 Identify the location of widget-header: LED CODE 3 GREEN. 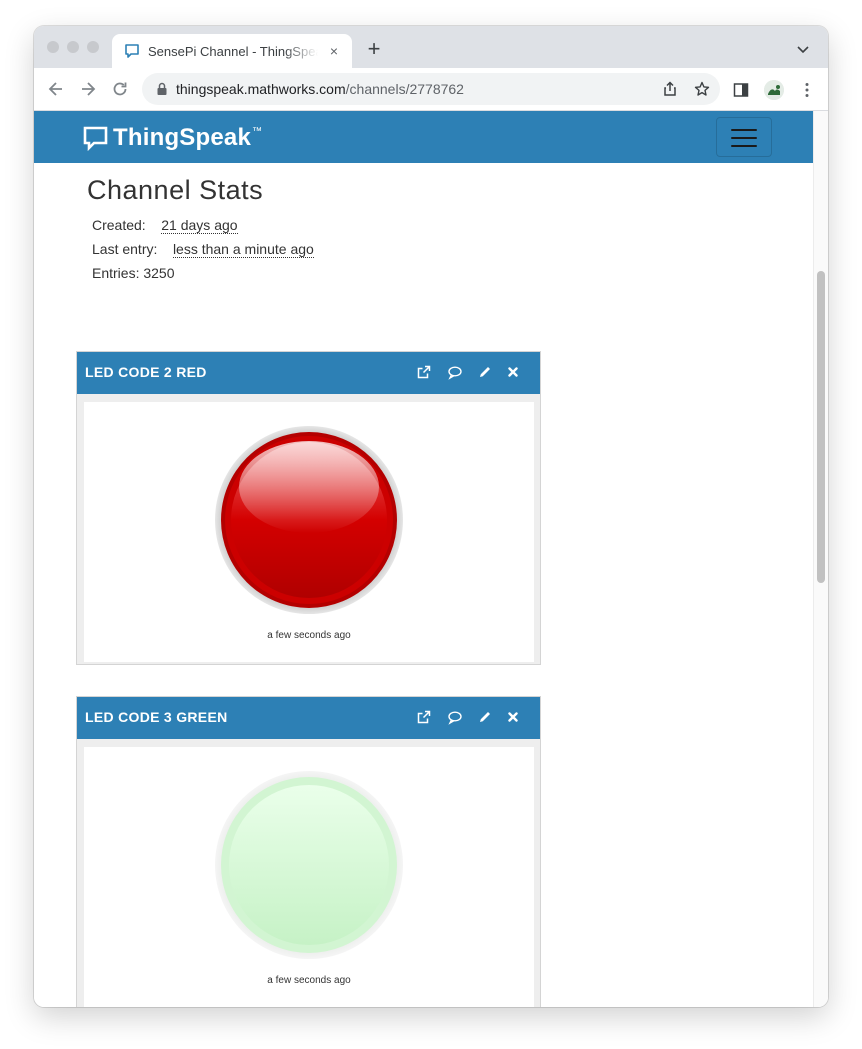
(308, 718).